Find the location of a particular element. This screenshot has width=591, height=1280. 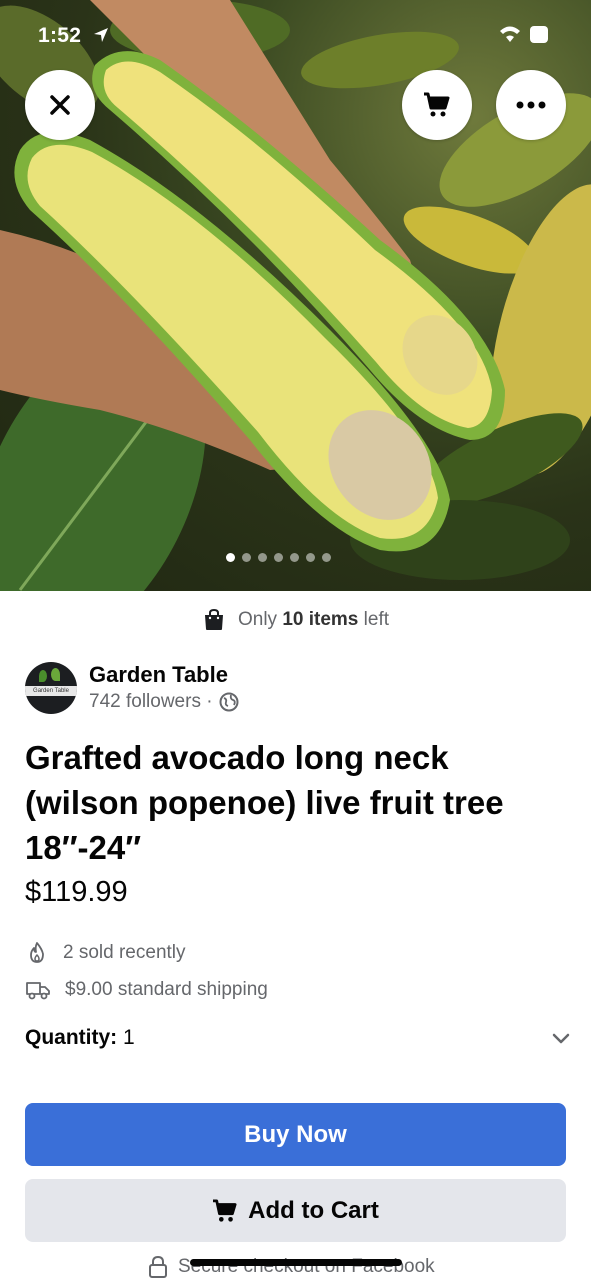

image-pagination is located at coordinates (278, 557).